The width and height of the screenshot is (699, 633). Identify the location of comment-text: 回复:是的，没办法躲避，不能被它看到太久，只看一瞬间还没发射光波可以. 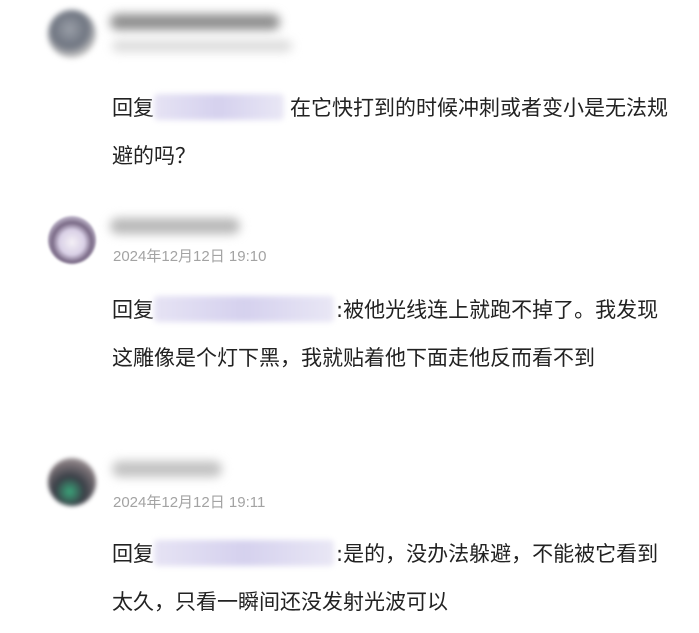
(392, 578).